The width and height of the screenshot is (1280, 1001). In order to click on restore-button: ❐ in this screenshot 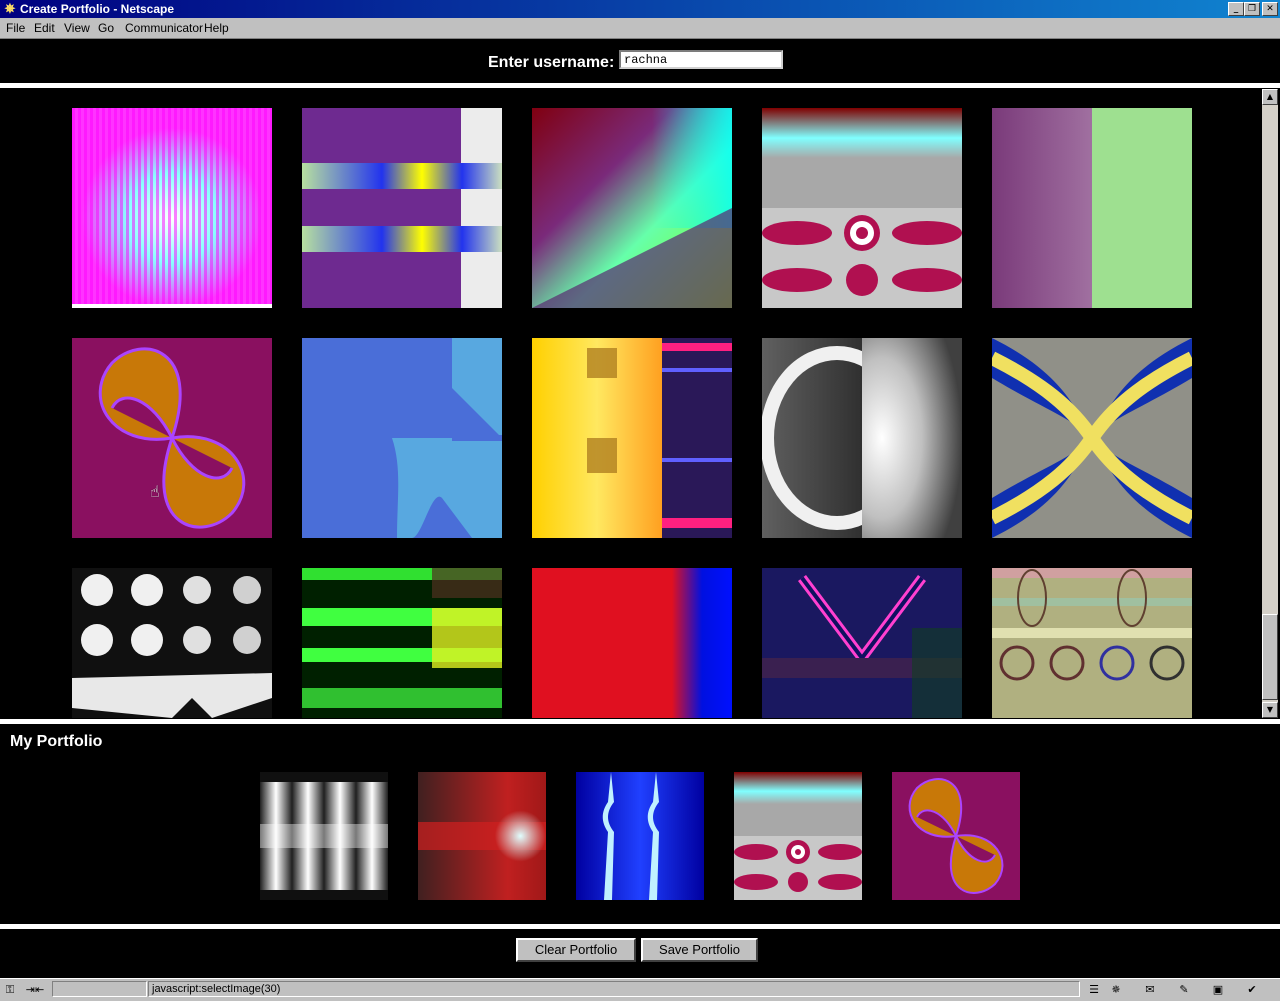, I will do `click(1252, 9)`.